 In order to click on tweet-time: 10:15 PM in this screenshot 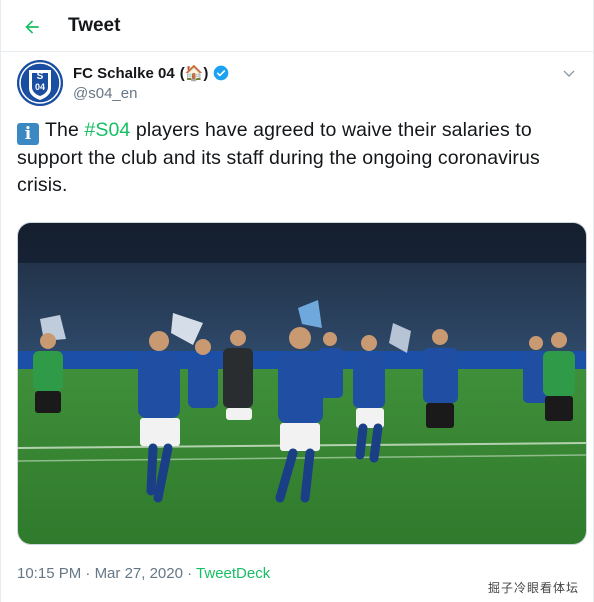, I will do `click(49, 573)`.